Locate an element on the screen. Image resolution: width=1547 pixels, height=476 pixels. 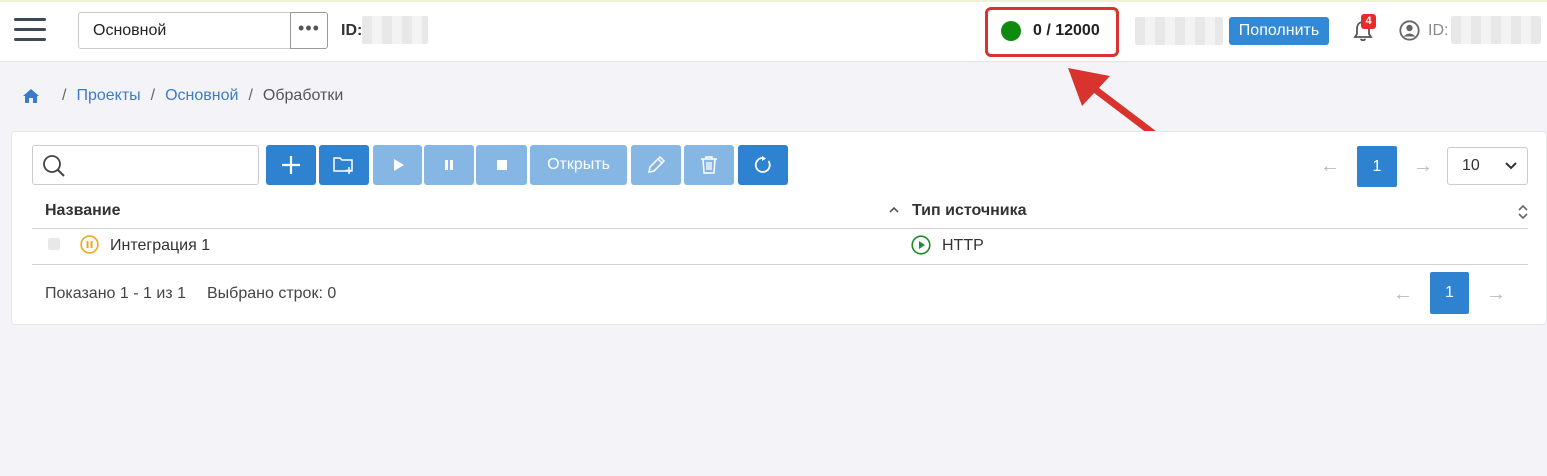
add-folder-button is located at coordinates (344, 165).